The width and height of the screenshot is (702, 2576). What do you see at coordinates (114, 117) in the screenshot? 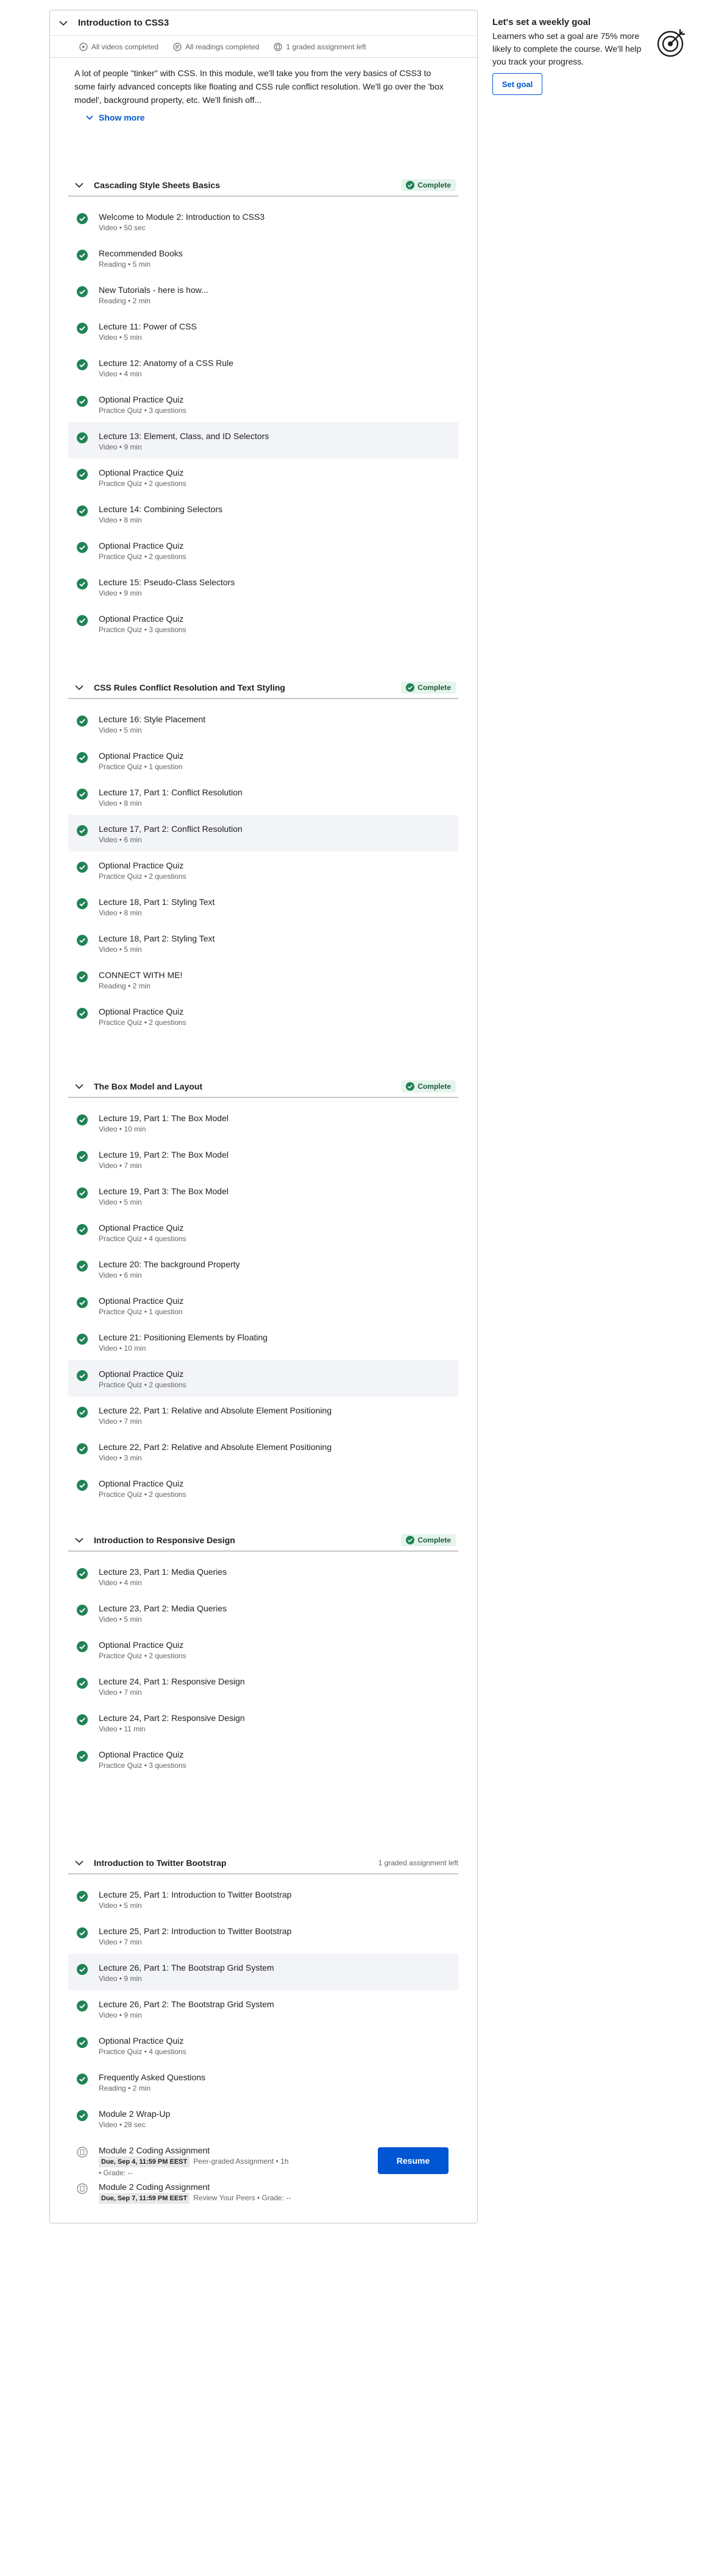
I see `show-more-link: Show more` at bounding box center [114, 117].